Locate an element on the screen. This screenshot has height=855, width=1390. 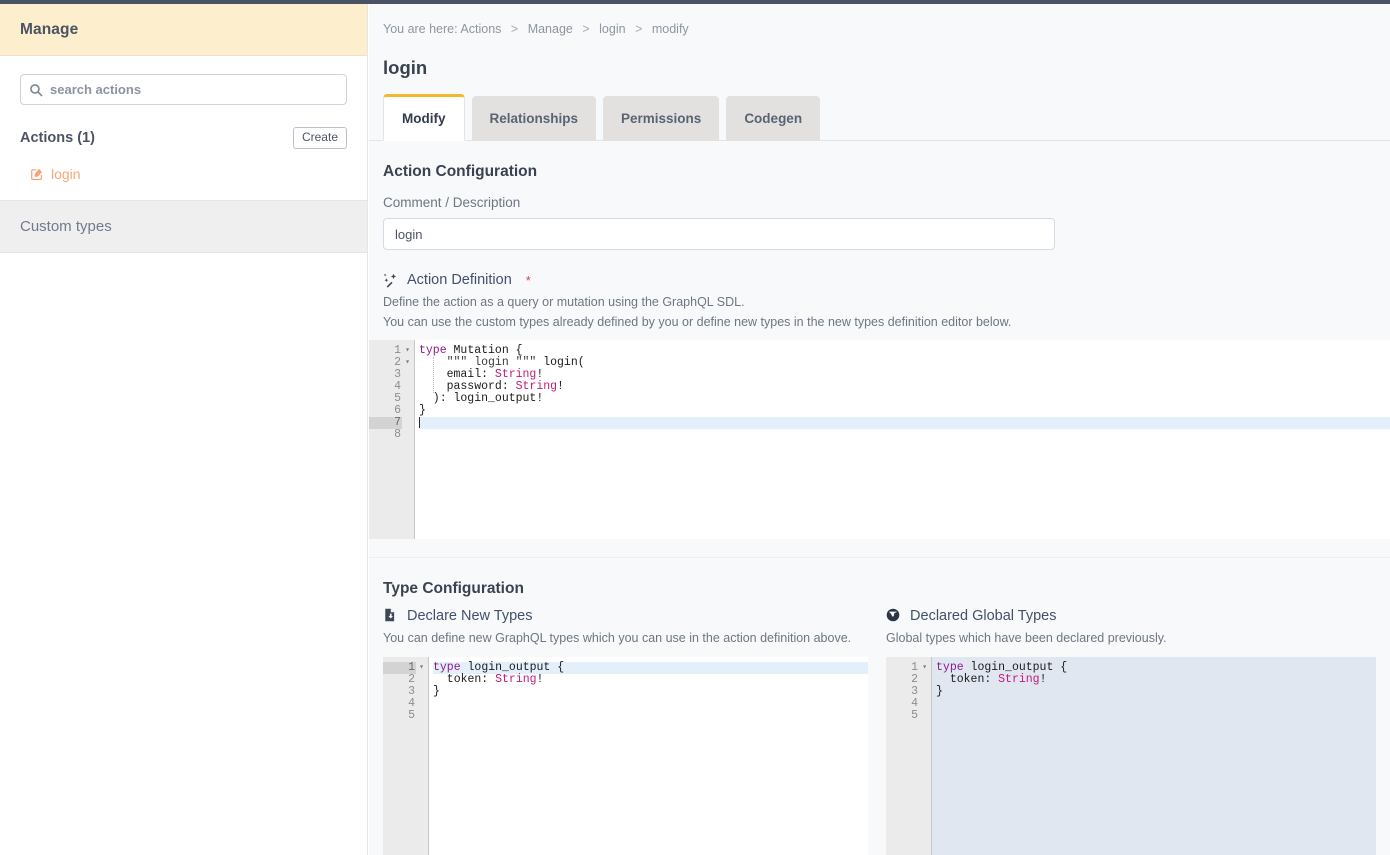
action-configuration-title: Action Configuration is located at coordinates (460, 172).